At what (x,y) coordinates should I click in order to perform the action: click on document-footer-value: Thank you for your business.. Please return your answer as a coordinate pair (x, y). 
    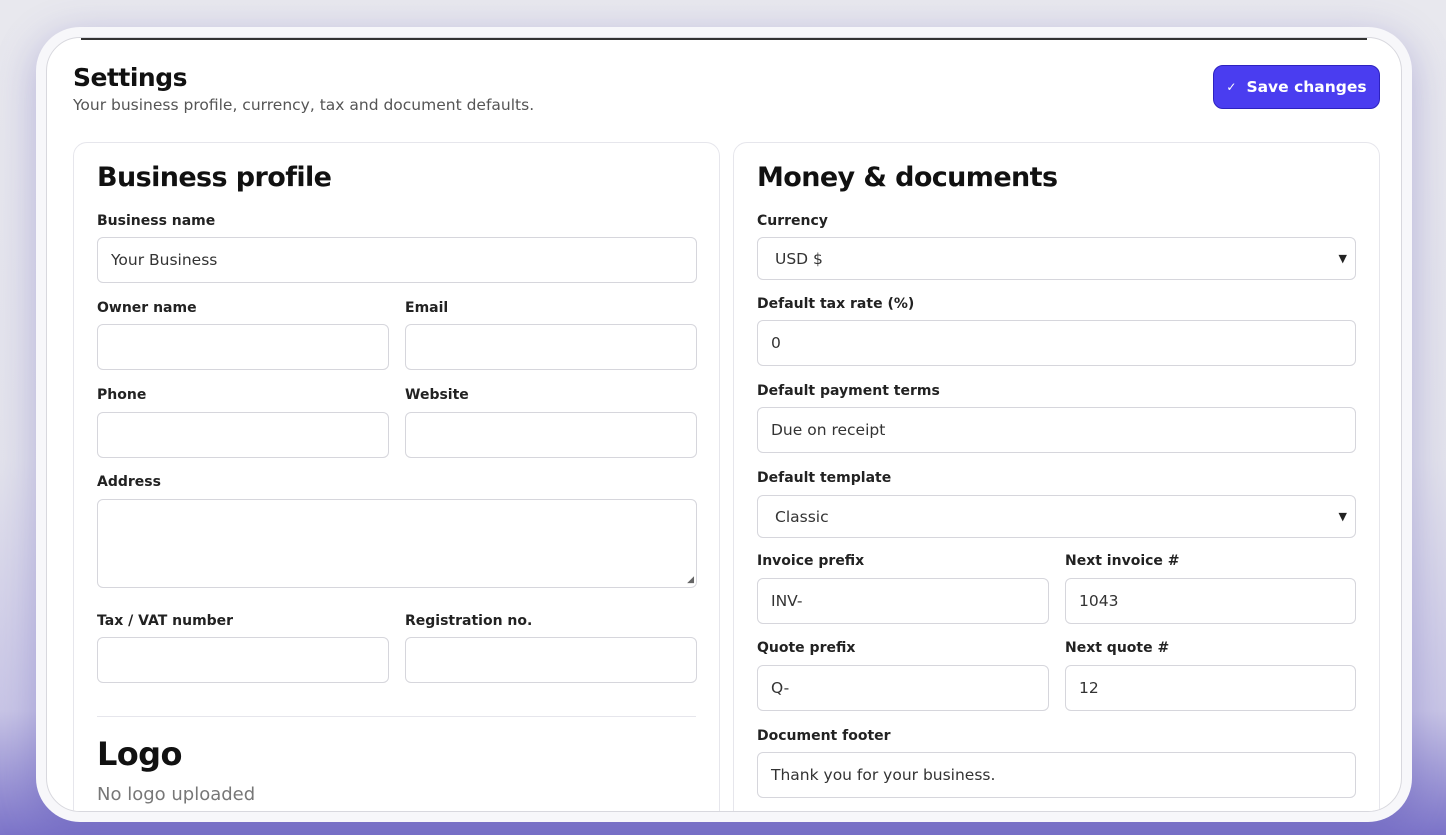
    Looking at the image, I should click on (883, 775).